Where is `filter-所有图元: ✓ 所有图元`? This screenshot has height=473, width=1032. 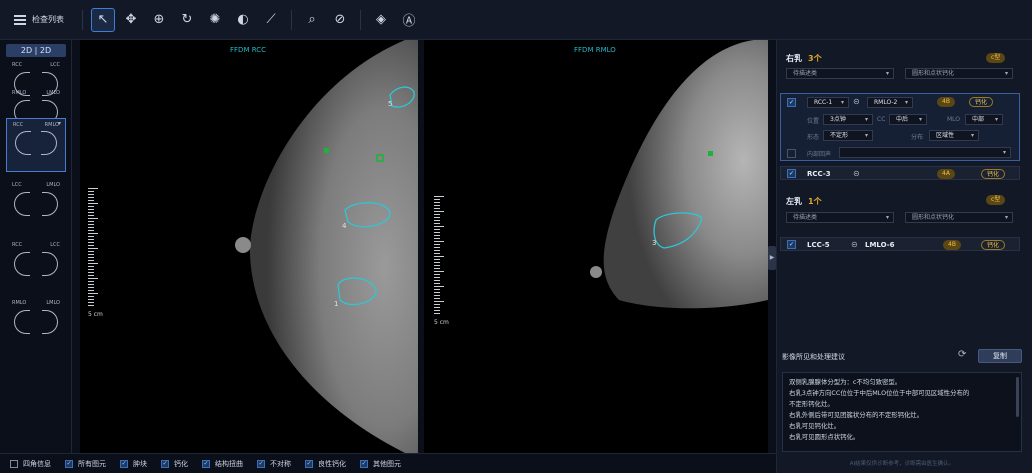
filter-所有图元: ✓ 所有图元 is located at coordinates (85, 464).